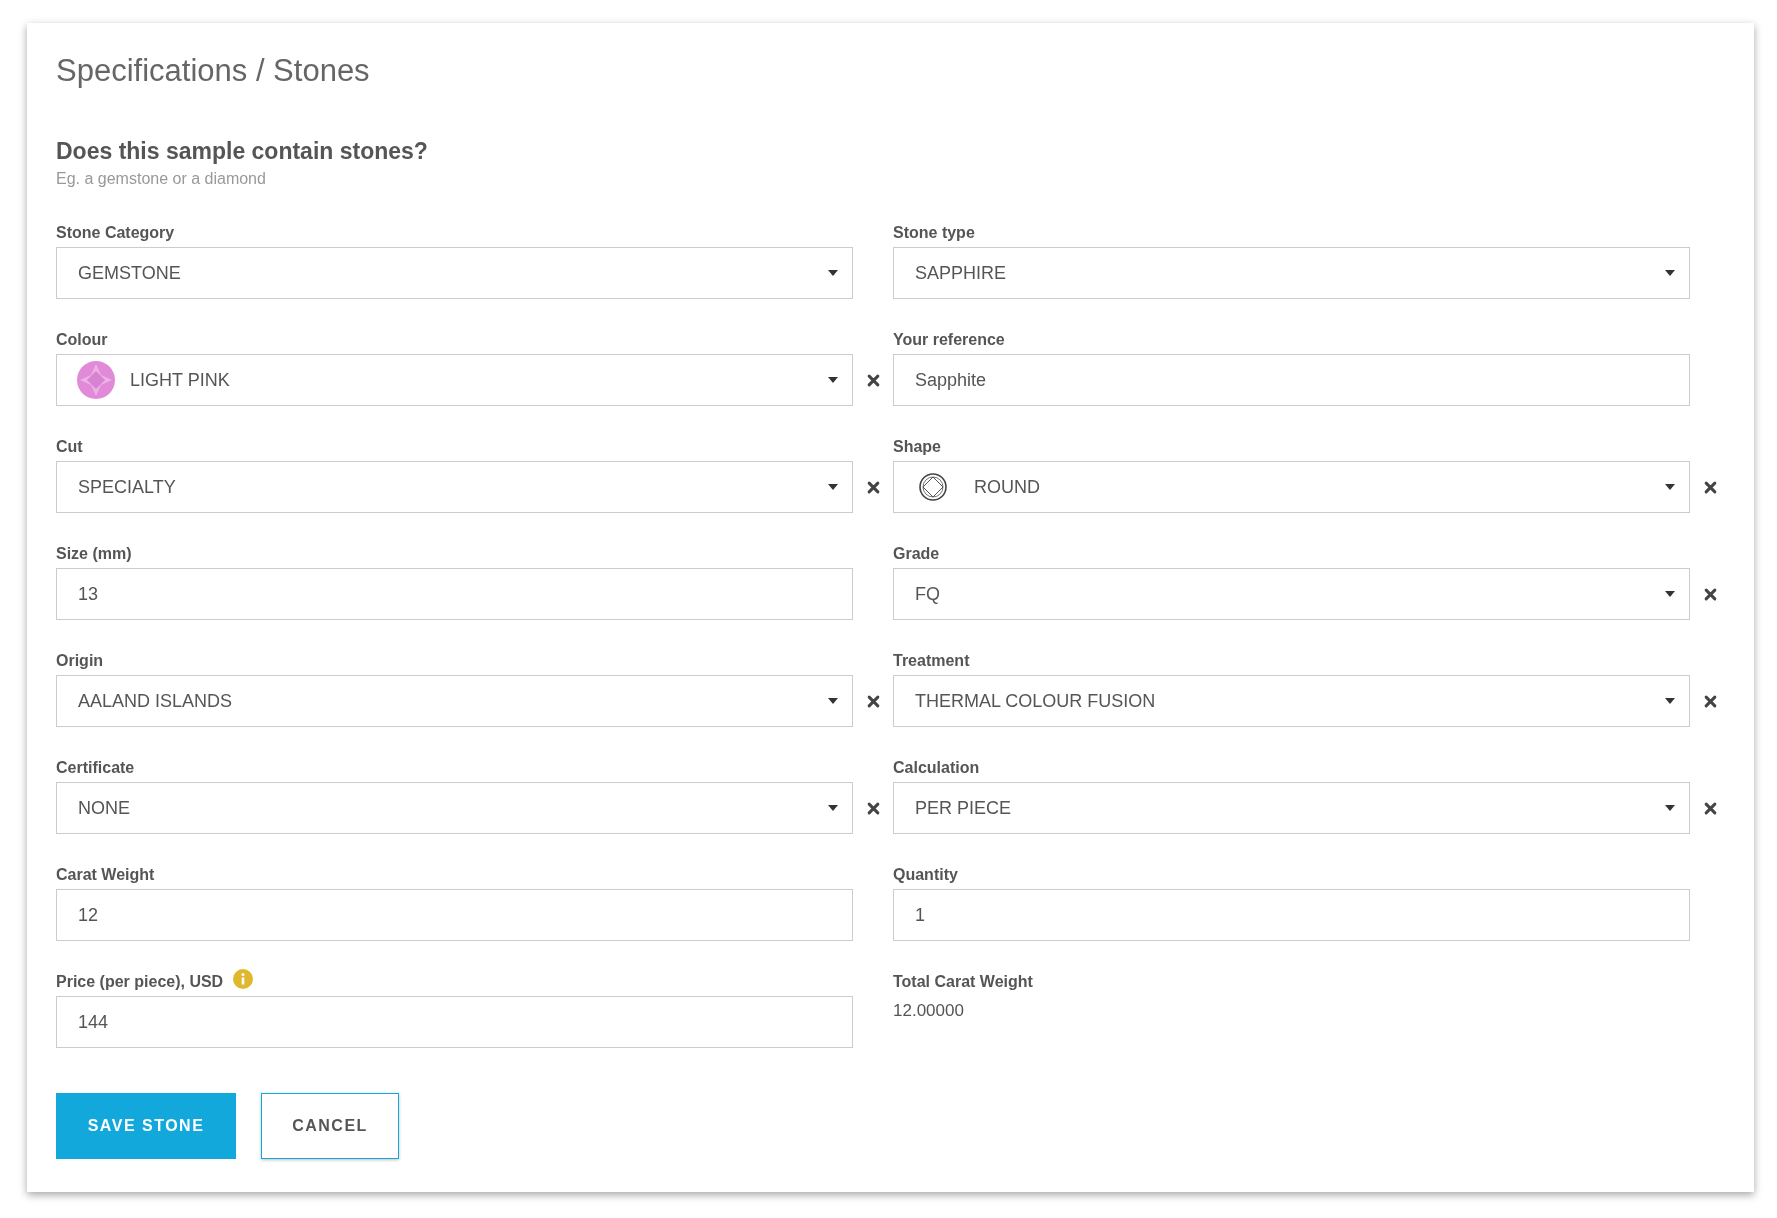 The image size is (1777, 1218). What do you see at coordinates (115, 233) in the screenshot?
I see `field-label: Stone Category` at bounding box center [115, 233].